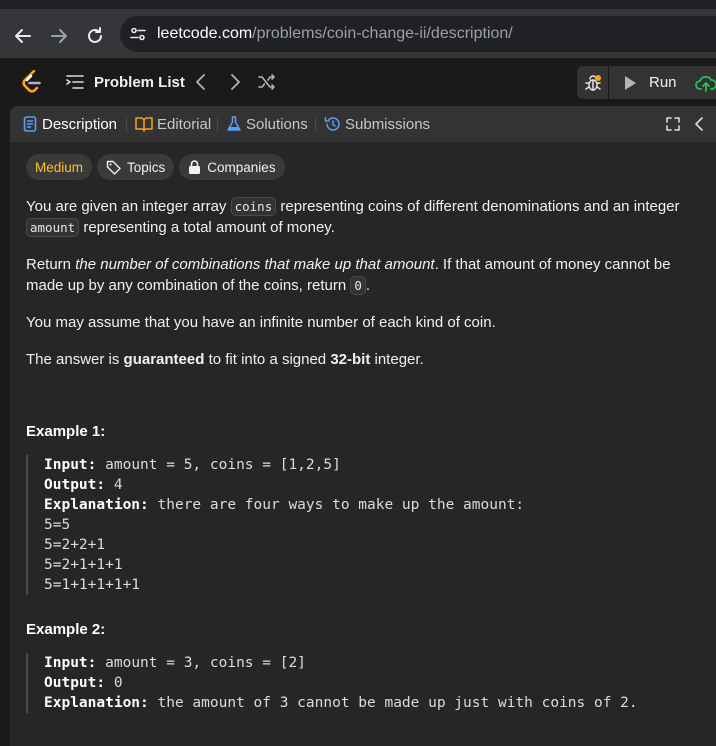 The width and height of the screenshot is (716, 746). I want to click on back-button, so click(23, 36).